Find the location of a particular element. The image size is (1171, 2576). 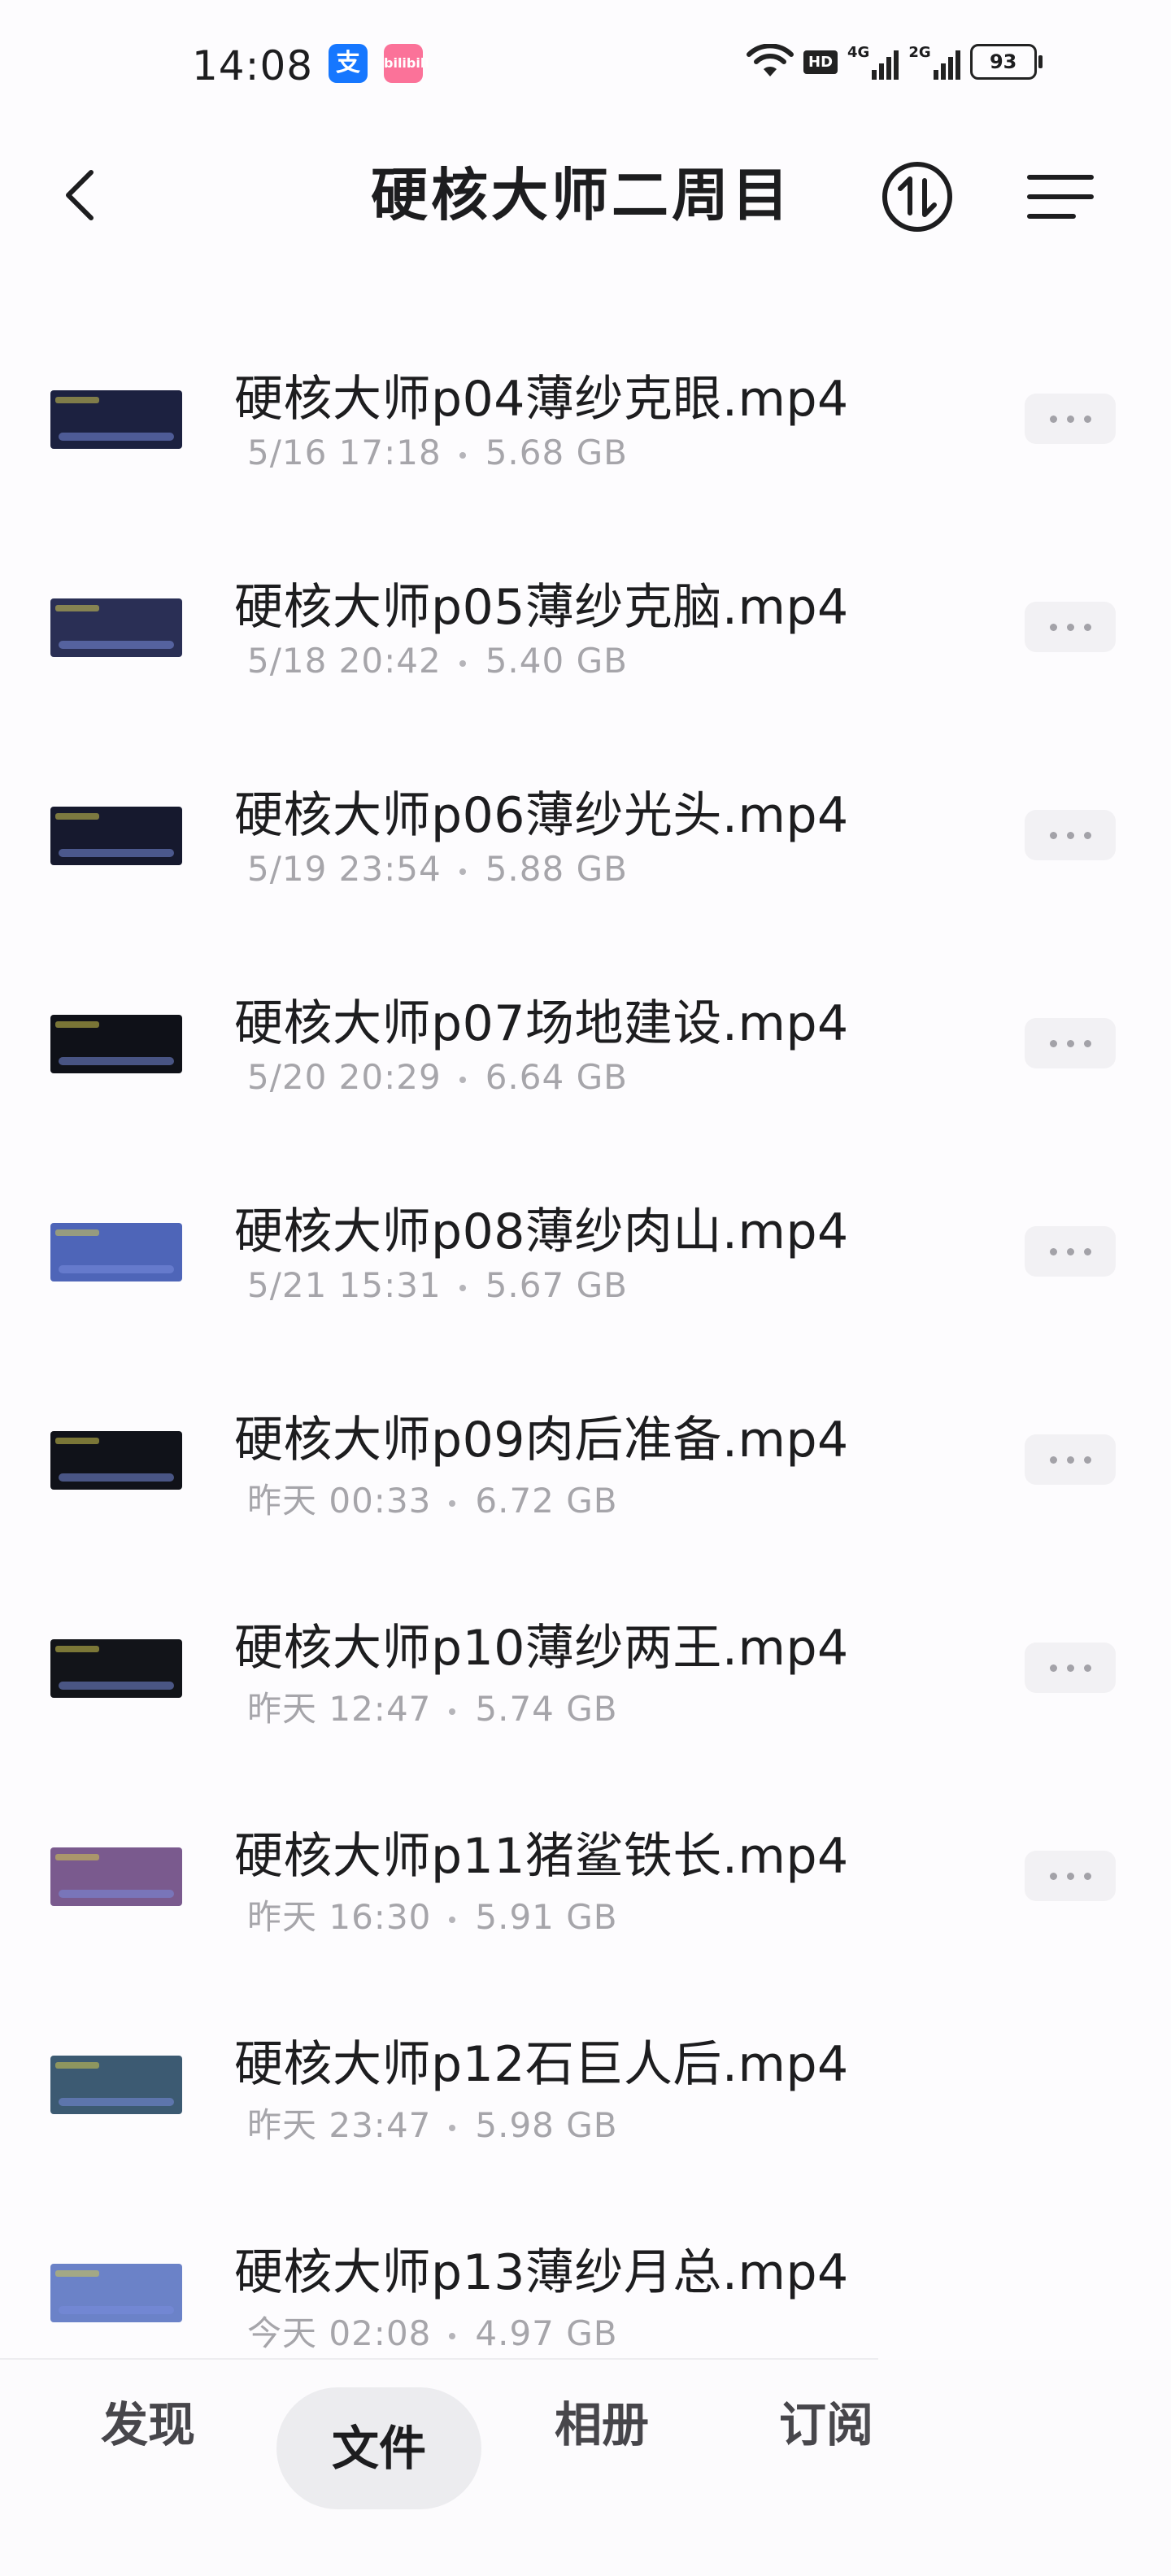

transfer-button is located at coordinates (918, 196).